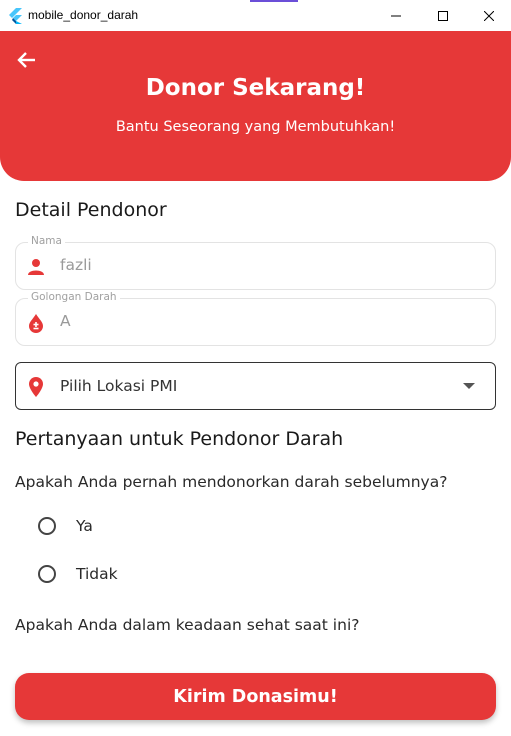 The image size is (511, 736). I want to click on blood-type-label: Golongan Darah, so click(74, 297).